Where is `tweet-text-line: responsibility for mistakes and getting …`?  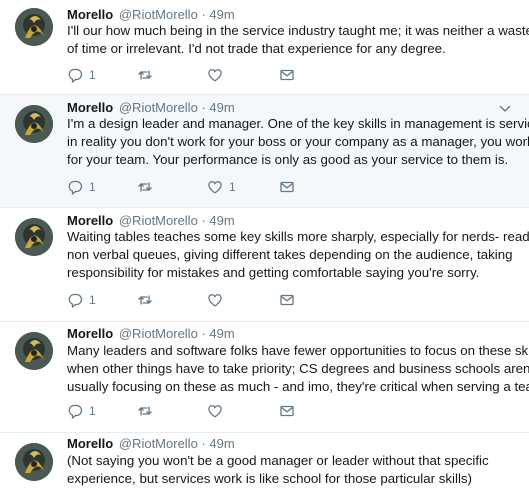 tweet-text-line: responsibility for mistakes and getting … is located at coordinates (273, 272).